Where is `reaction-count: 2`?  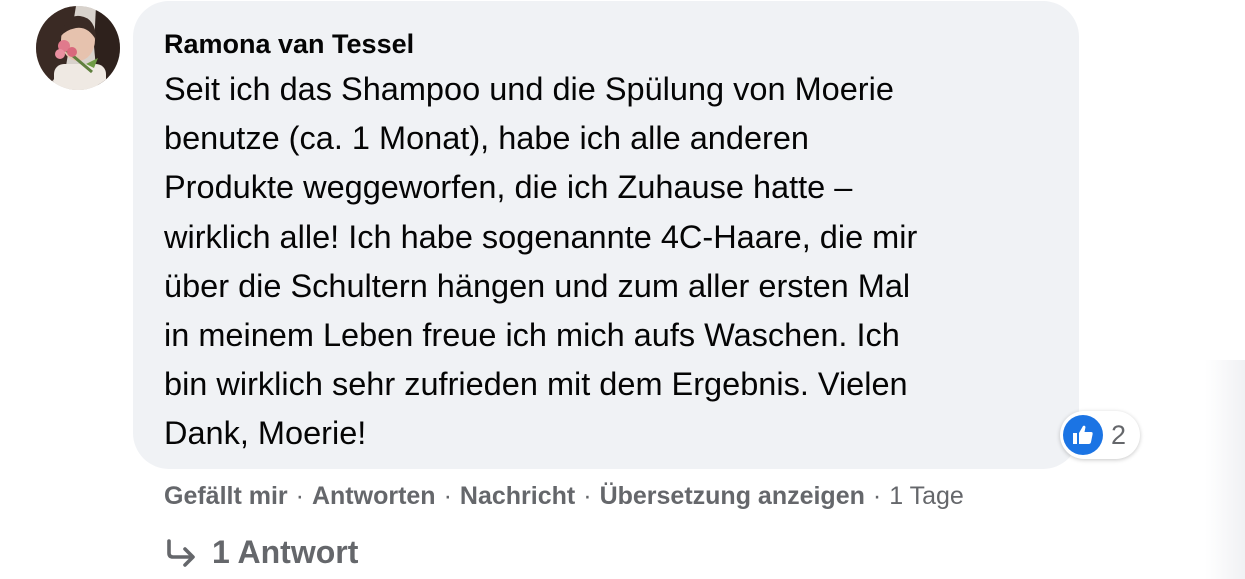
reaction-count: 2 is located at coordinates (1119, 434).